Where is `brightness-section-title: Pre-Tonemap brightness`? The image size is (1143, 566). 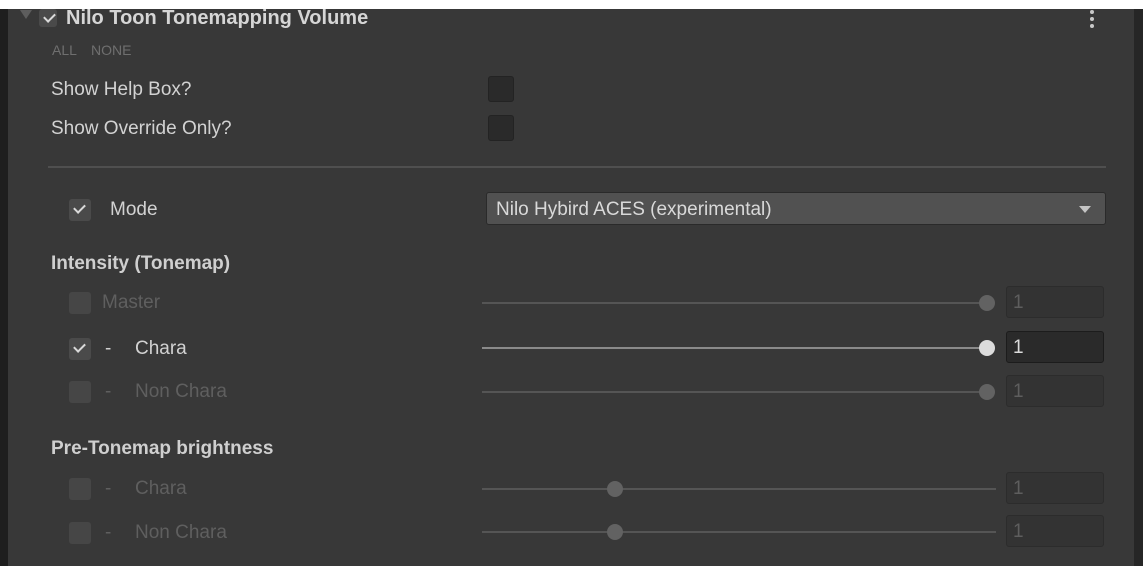
brightness-section-title: Pre-Tonemap brightness is located at coordinates (162, 448).